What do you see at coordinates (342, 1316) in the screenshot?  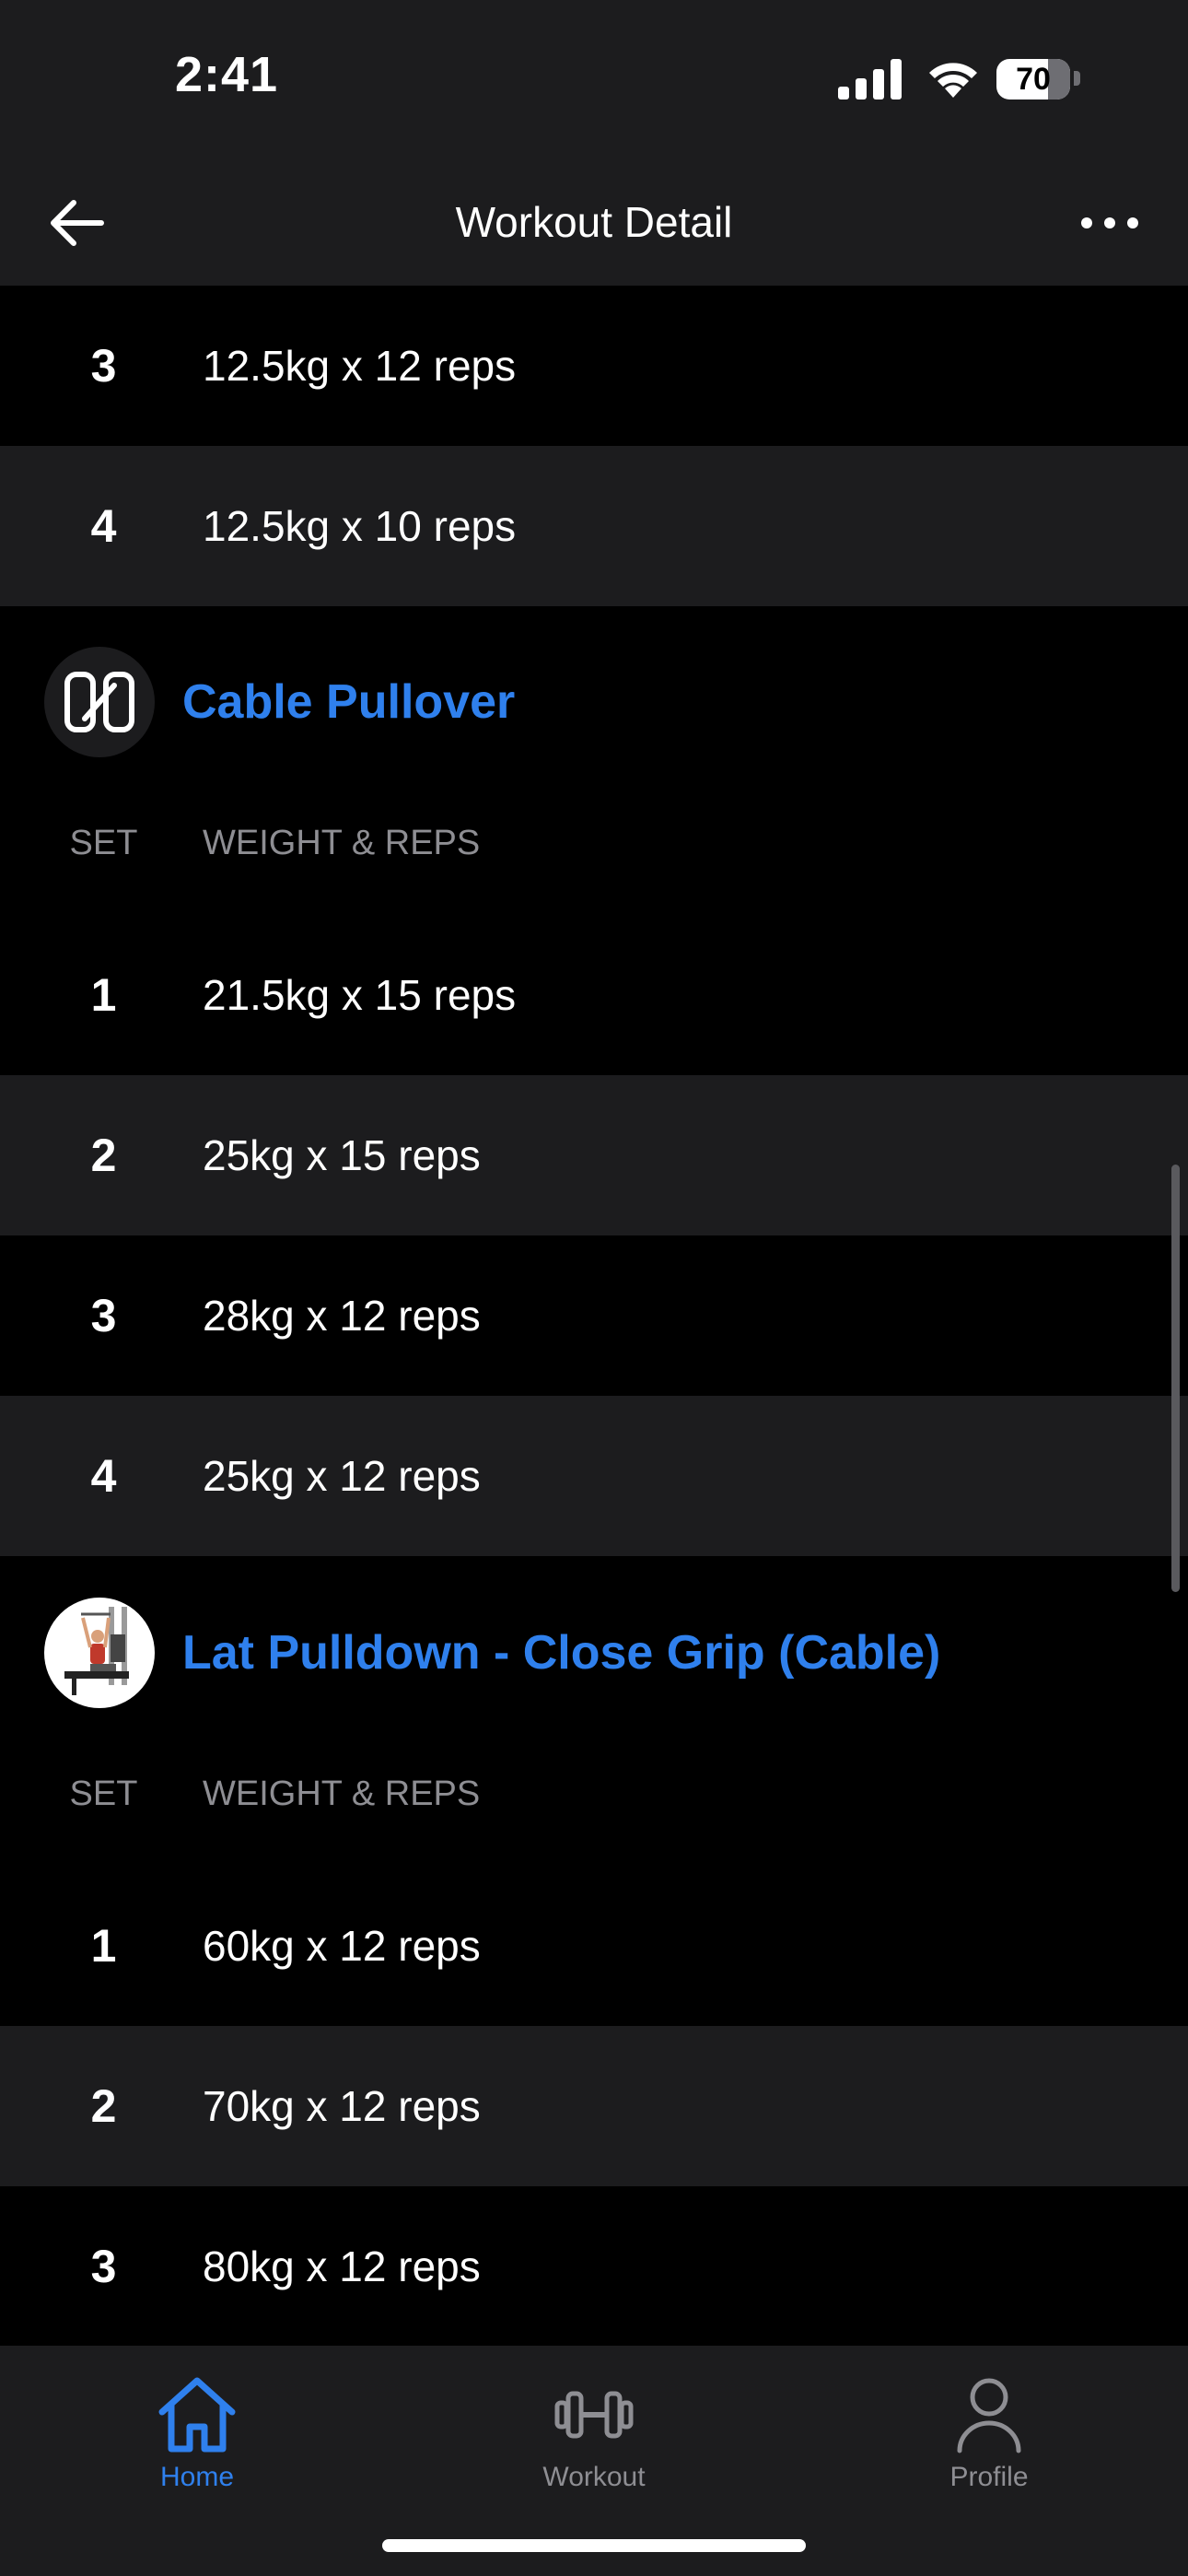 I see `set-weight-reps: 28kg x 12 reps` at bounding box center [342, 1316].